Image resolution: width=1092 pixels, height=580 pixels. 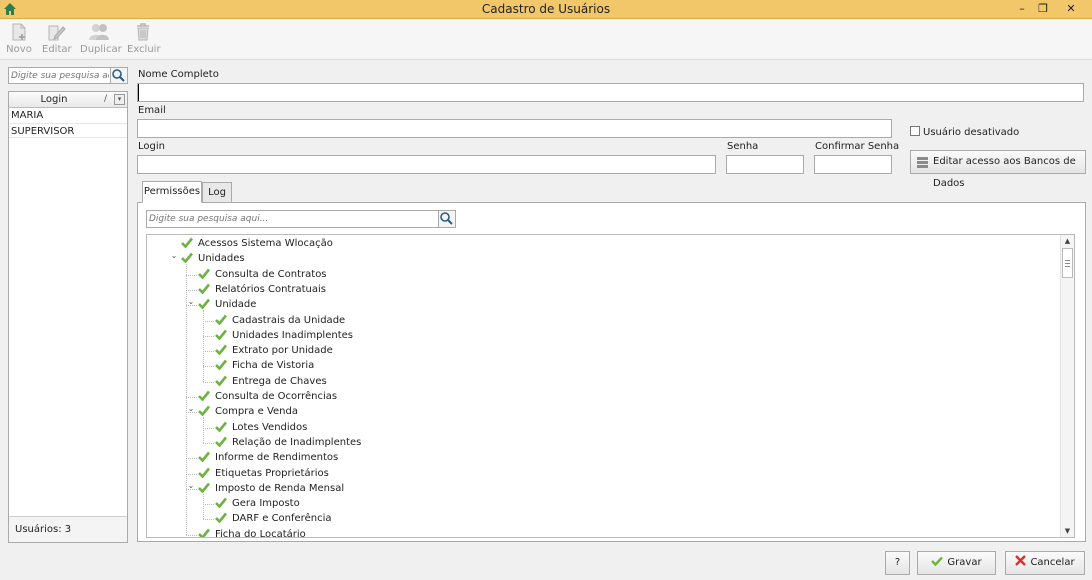 I want to click on login-column-label: Login, so click(x=54, y=99).